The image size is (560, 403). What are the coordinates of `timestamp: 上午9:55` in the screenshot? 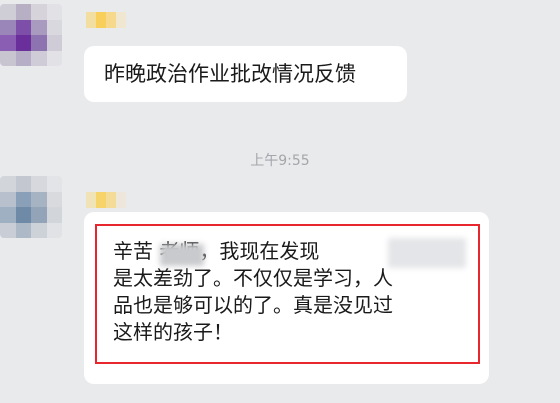 It's located at (280, 161).